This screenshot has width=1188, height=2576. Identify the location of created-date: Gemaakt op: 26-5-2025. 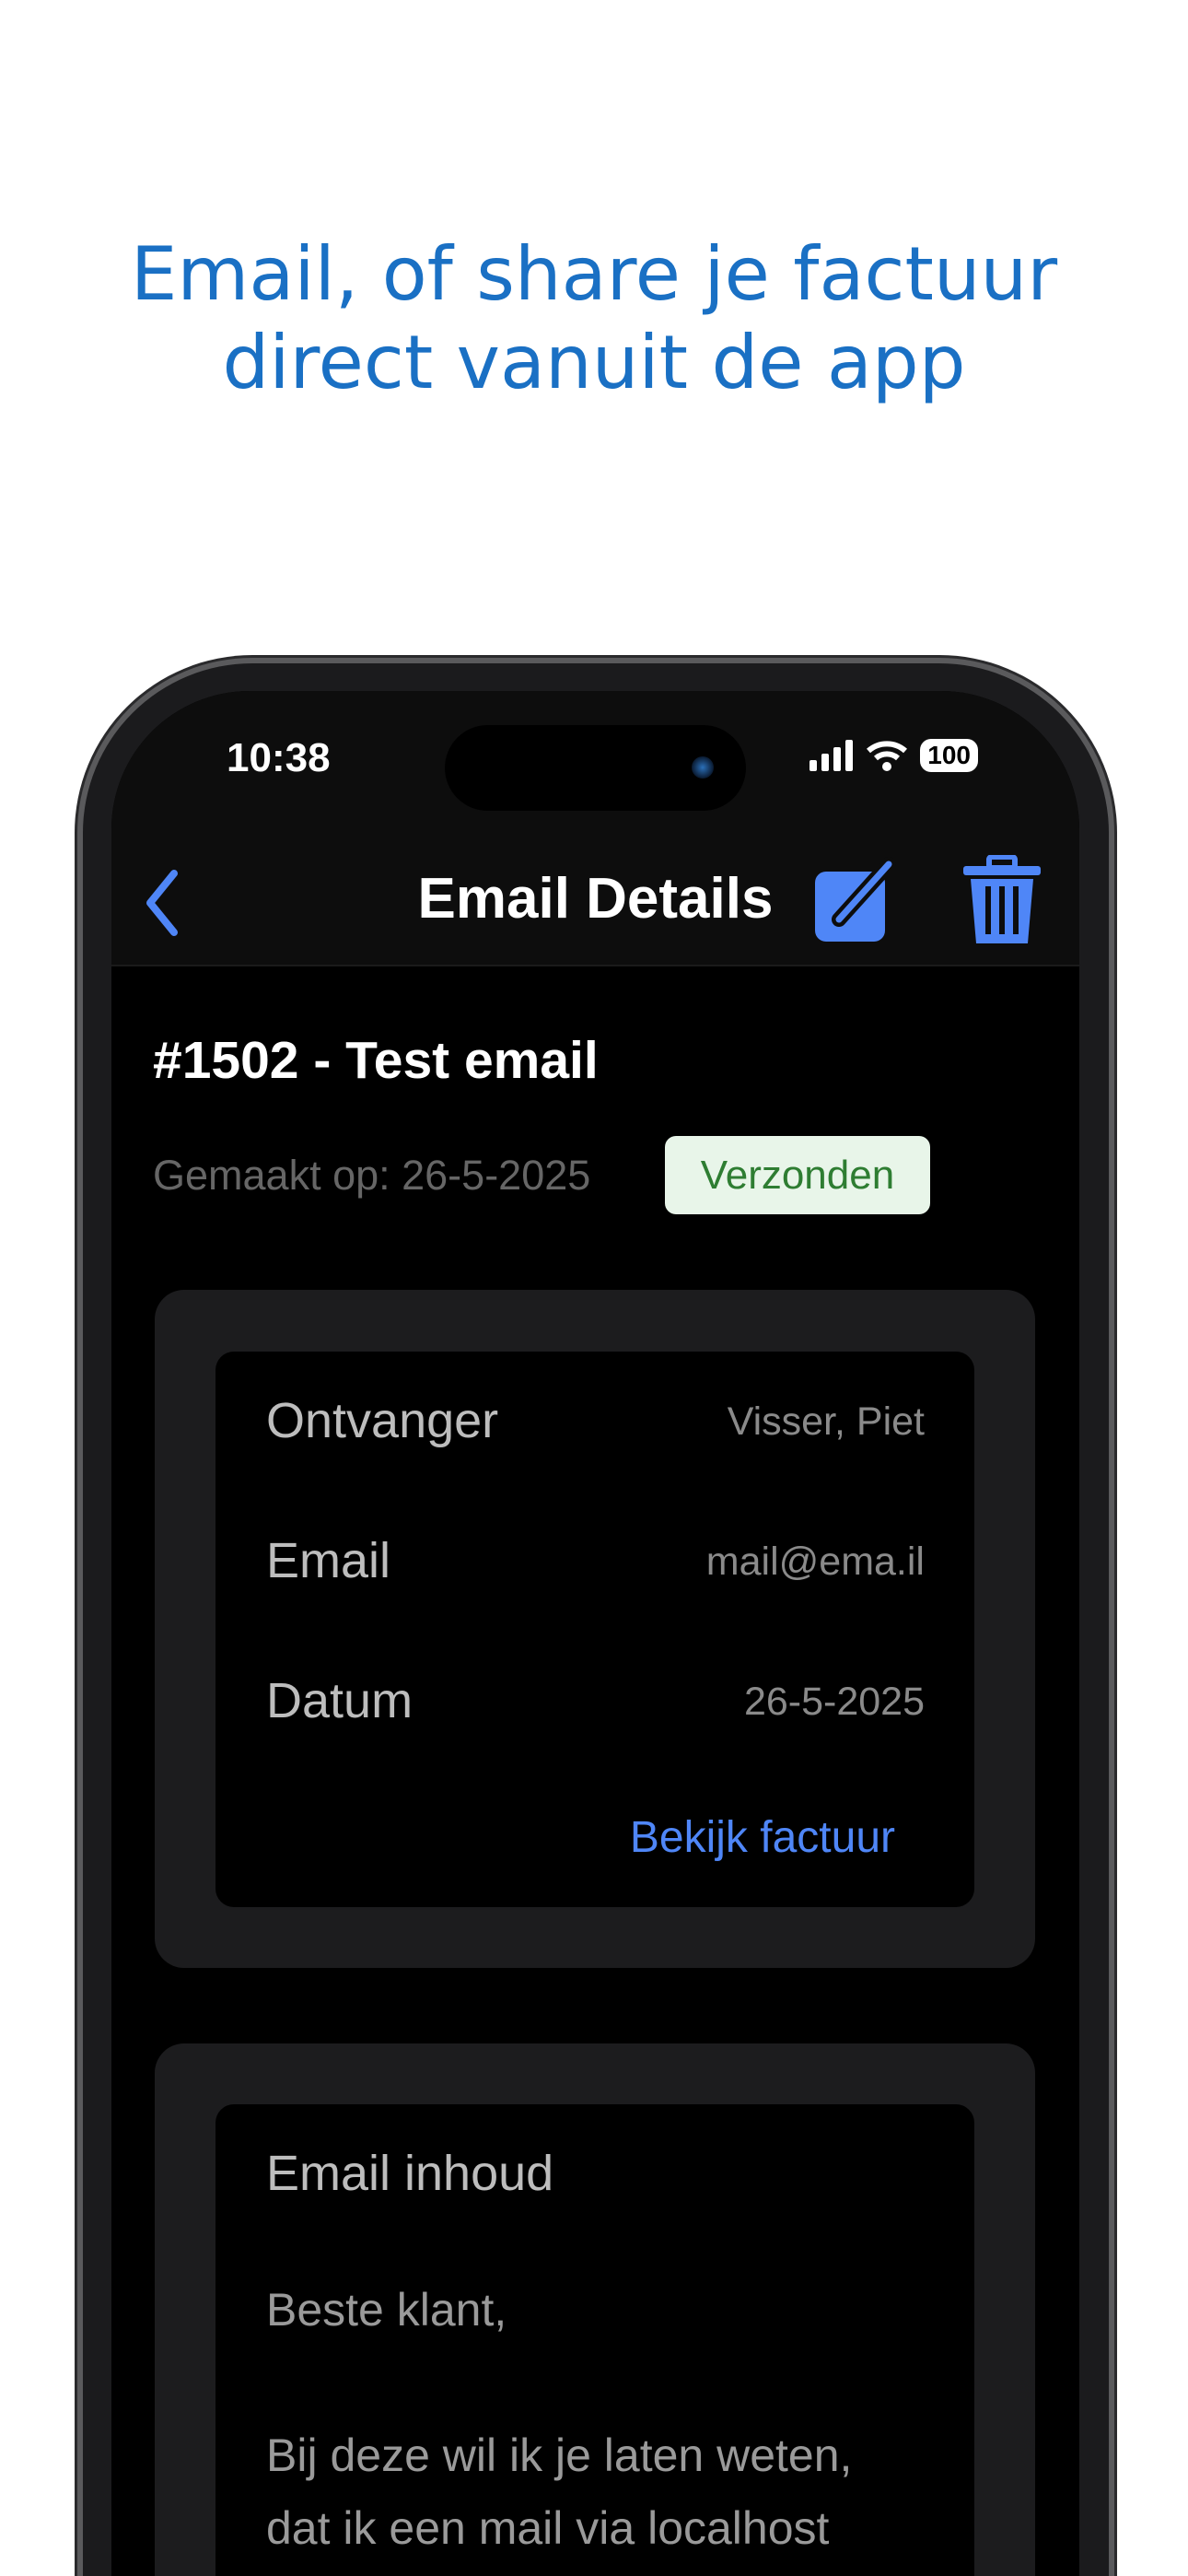
(372, 1175).